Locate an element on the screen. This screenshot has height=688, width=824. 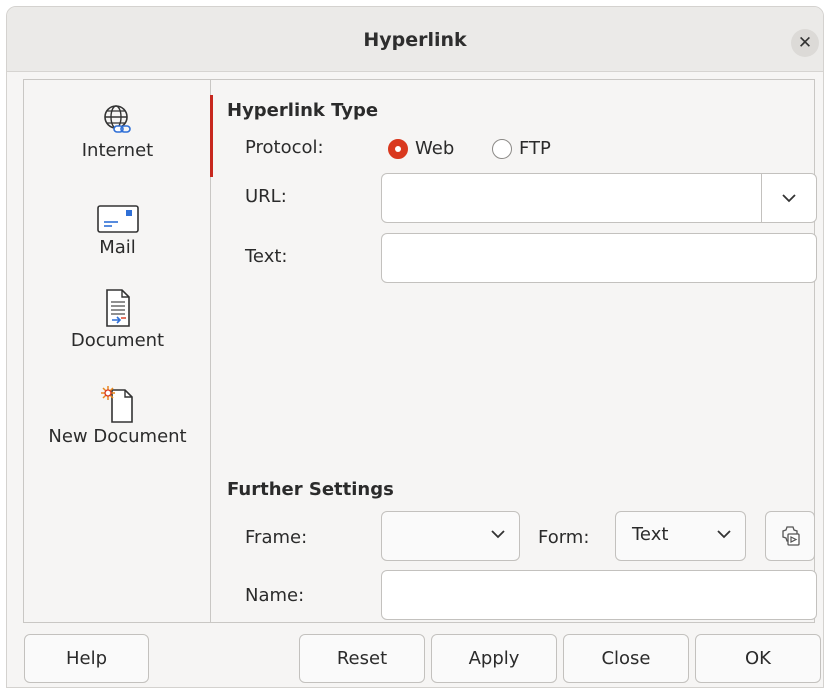
form-label: Form: is located at coordinates (564, 537).